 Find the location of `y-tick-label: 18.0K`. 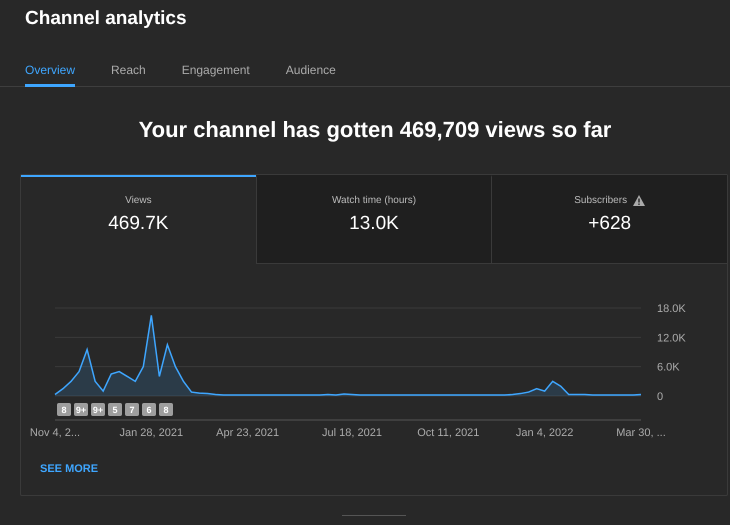

y-tick-label: 18.0K is located at coordinates (671, 309).